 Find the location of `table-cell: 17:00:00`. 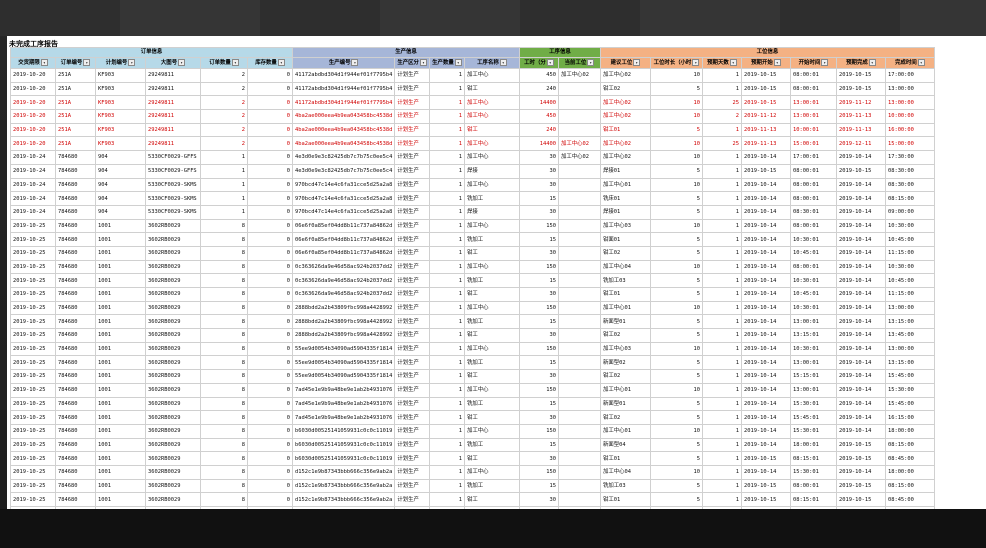

table-cell: 17:00:00 is located at coordinates (909, 75).